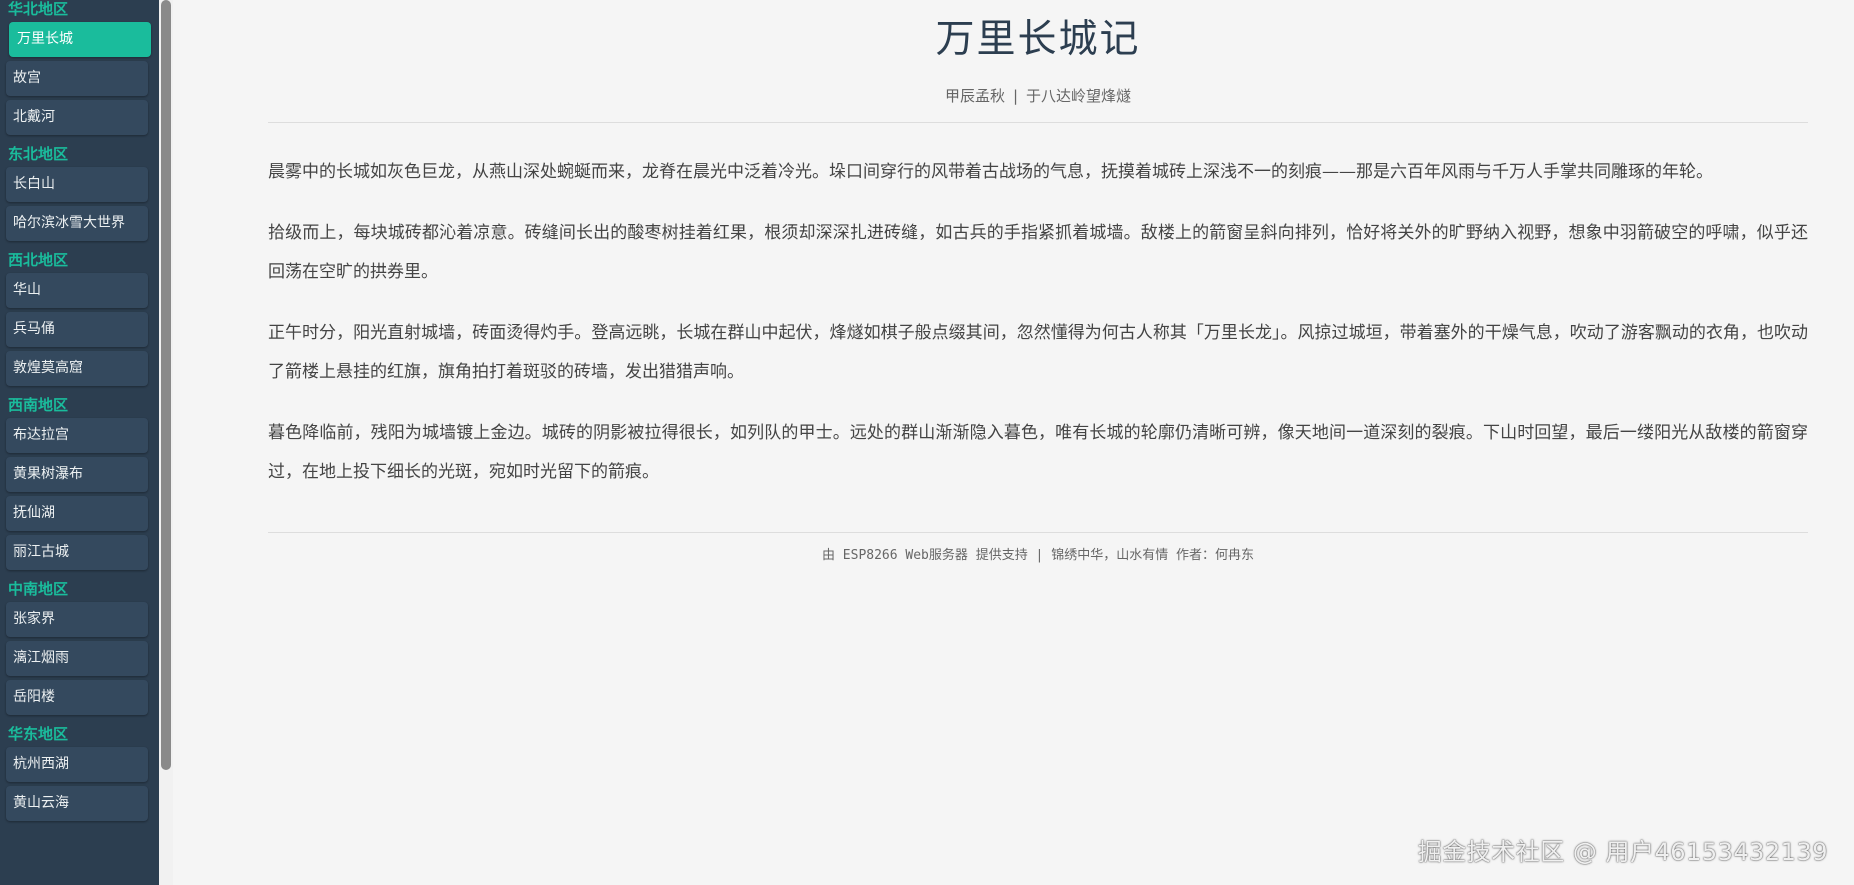  What do you see at coordinates (77, 78) in the screenshot?
I see `sidebar-item: 故宫` at bounding box center [77, 78].